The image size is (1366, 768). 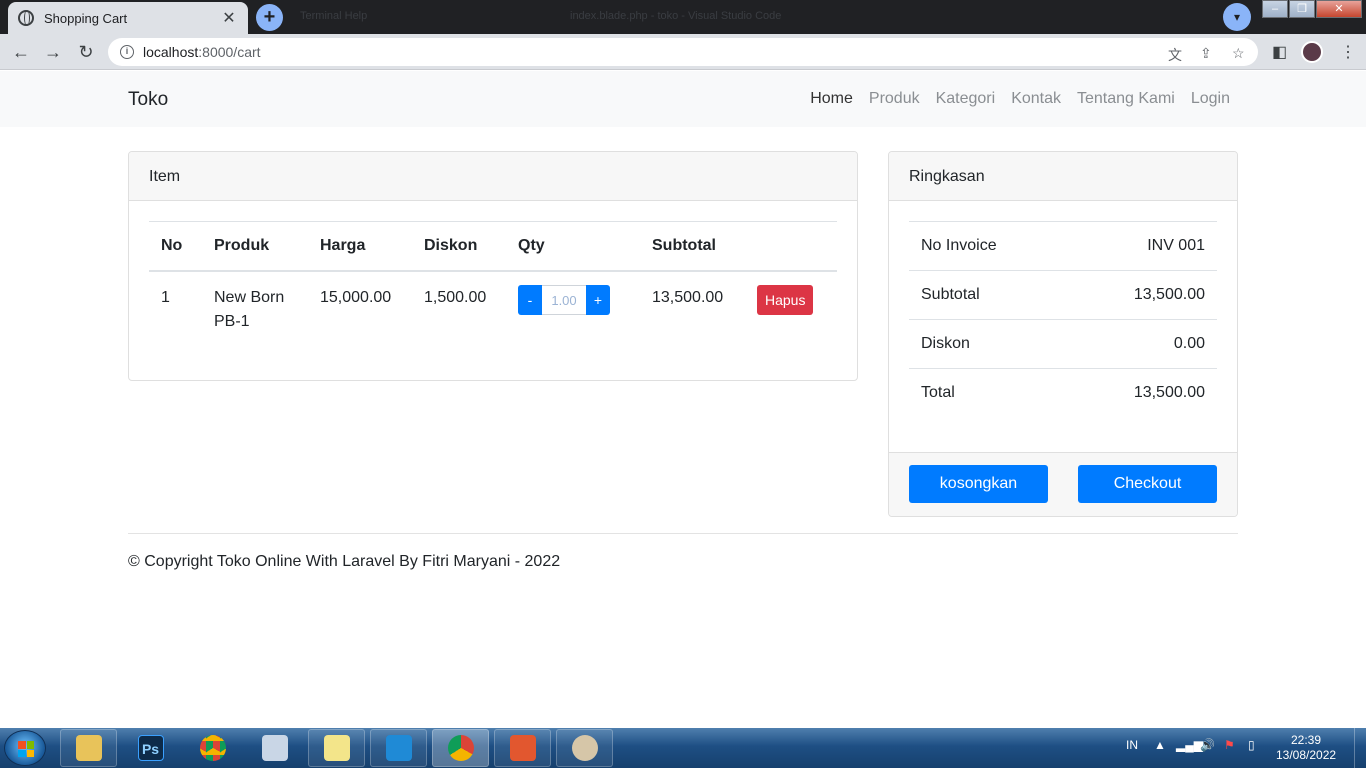 I want to click on menu-kebab-icon: ⋮, so click(x=1348, y=52).